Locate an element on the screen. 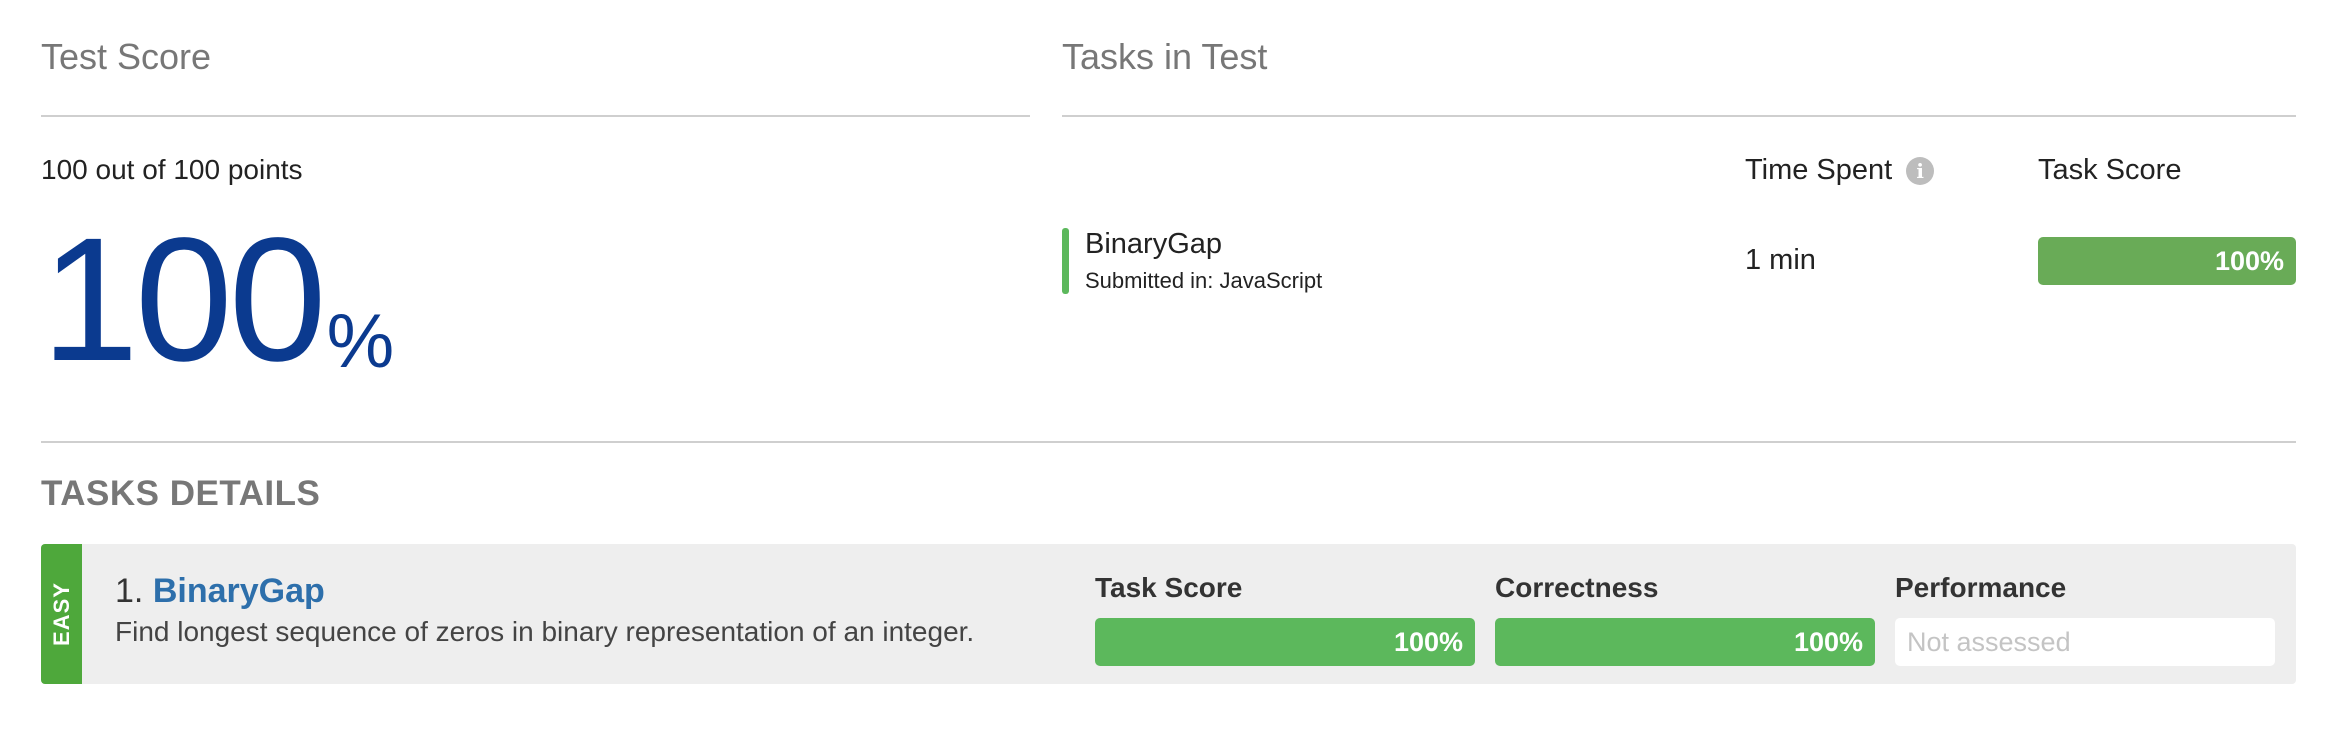  difficulty-badge: EASY is located at coordinates (61, 614).